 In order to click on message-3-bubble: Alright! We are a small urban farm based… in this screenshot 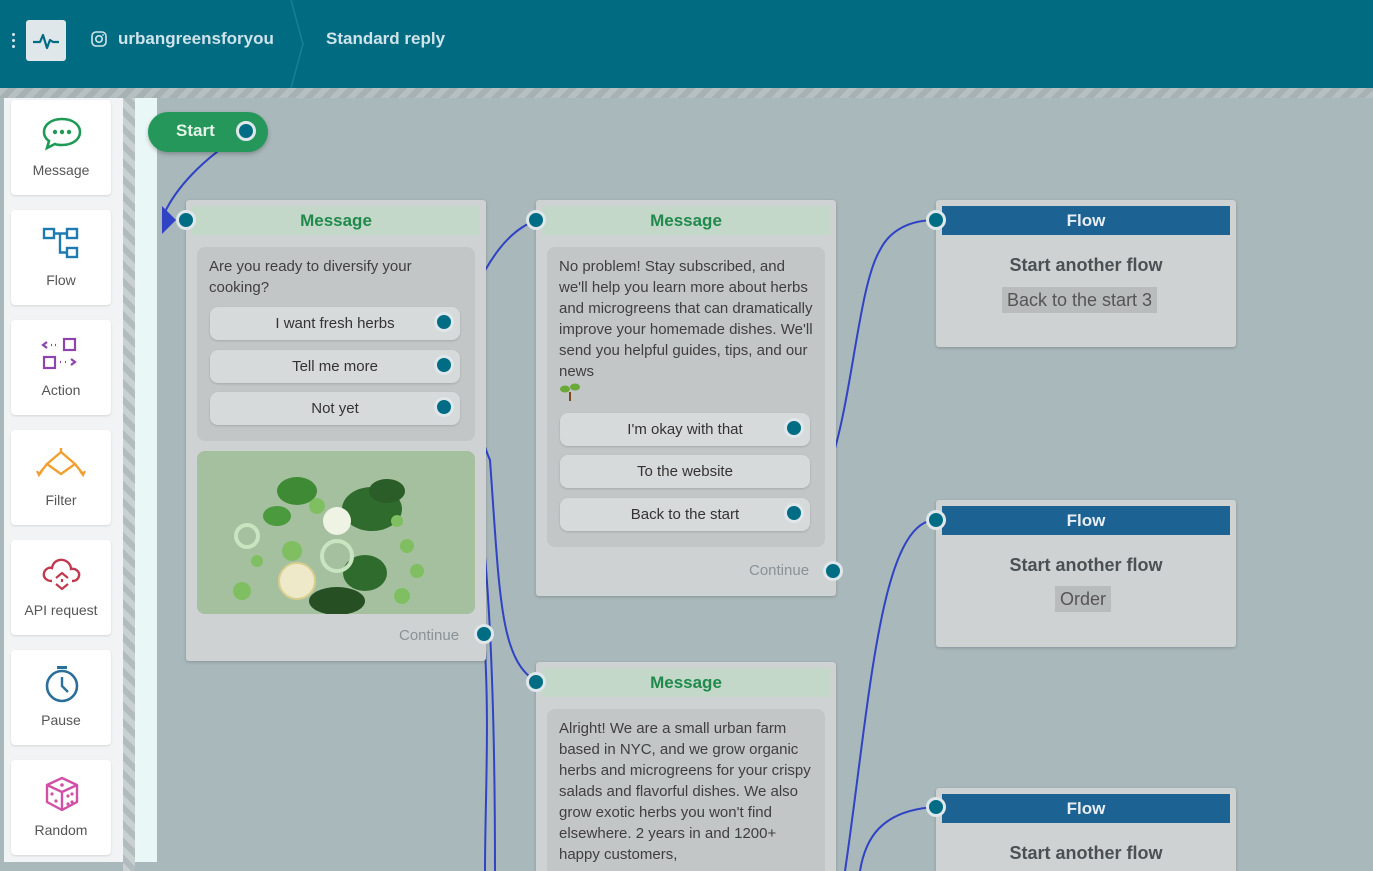, I will do `click(686, 790)`.